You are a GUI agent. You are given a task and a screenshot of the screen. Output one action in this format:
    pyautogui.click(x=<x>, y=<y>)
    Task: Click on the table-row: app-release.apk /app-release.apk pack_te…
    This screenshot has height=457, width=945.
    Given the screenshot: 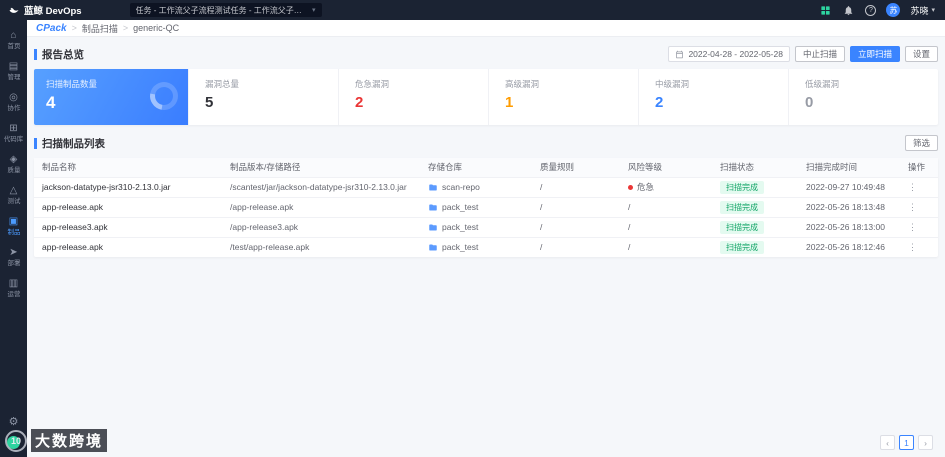 What is the action you would take?
    pyautogui.click(x=486, y=207)
    